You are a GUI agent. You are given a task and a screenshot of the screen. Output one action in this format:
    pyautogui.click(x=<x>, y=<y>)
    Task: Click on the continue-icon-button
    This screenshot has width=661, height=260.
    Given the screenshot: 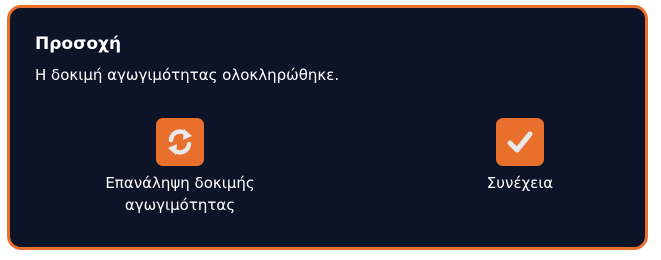 What is the action you would take?
    pyautogui.click(x=520, y=142)
    